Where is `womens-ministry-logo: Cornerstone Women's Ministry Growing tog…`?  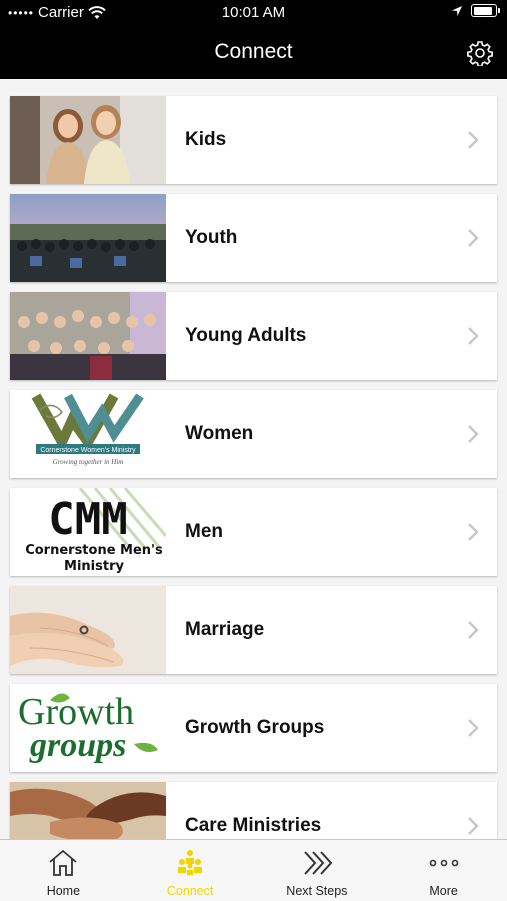
womens-ministry-logo: Cornerstone Women's Ministry Growing tog… is located at coordinates (88, 434).